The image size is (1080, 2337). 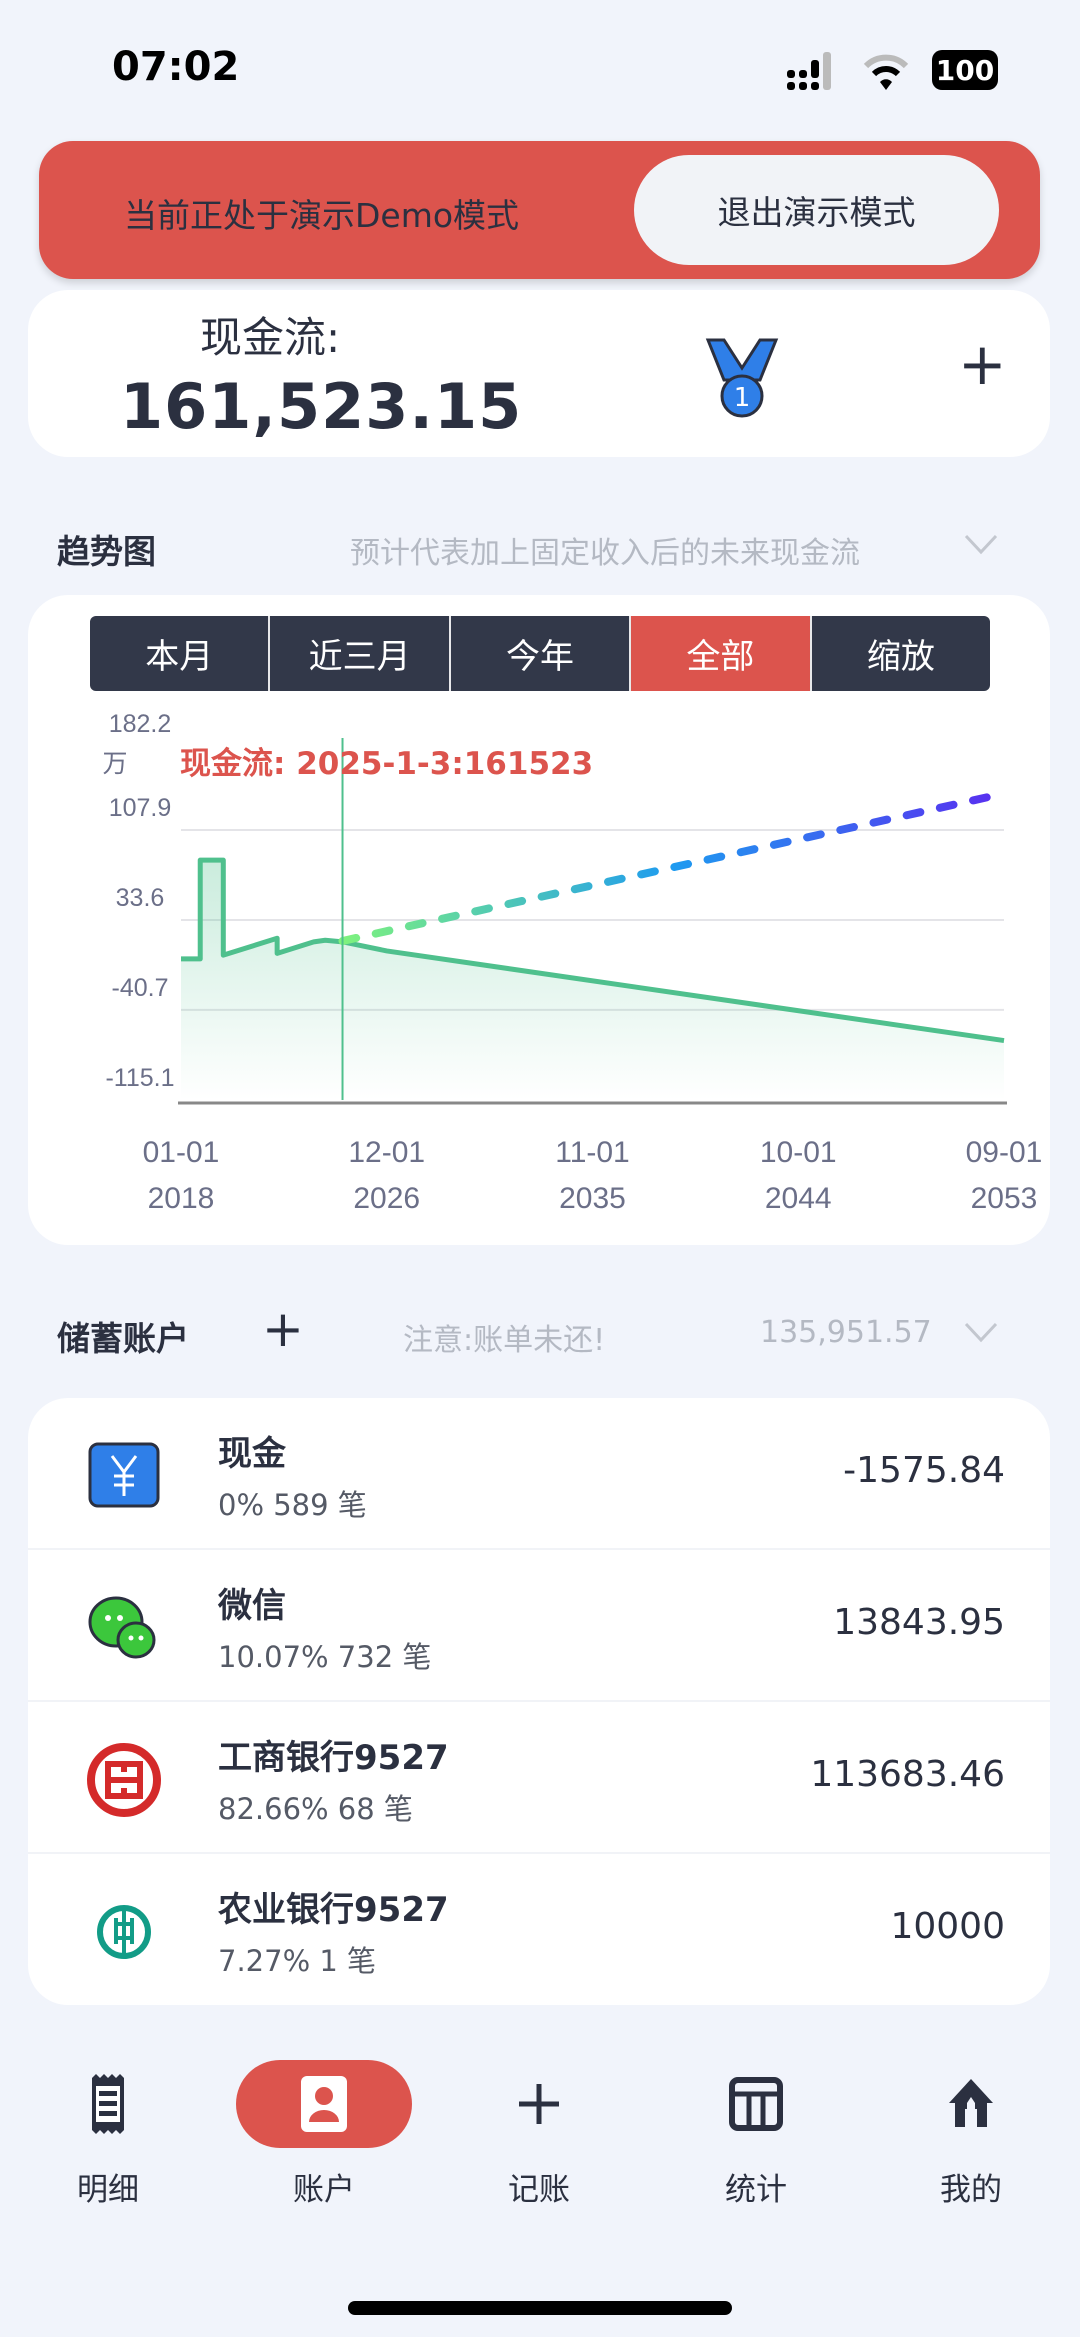 What do you see at coordinates (982, 364) in the screenshot?
I see `add-cashflow-button: +` at bounding box center [982, 364].